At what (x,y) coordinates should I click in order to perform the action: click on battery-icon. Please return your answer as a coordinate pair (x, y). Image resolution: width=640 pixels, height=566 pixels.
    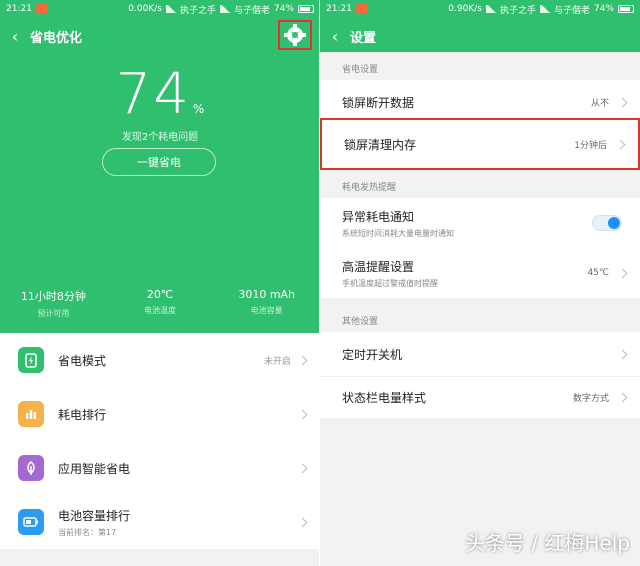
    Looking at the image, I should click on (31, 522).